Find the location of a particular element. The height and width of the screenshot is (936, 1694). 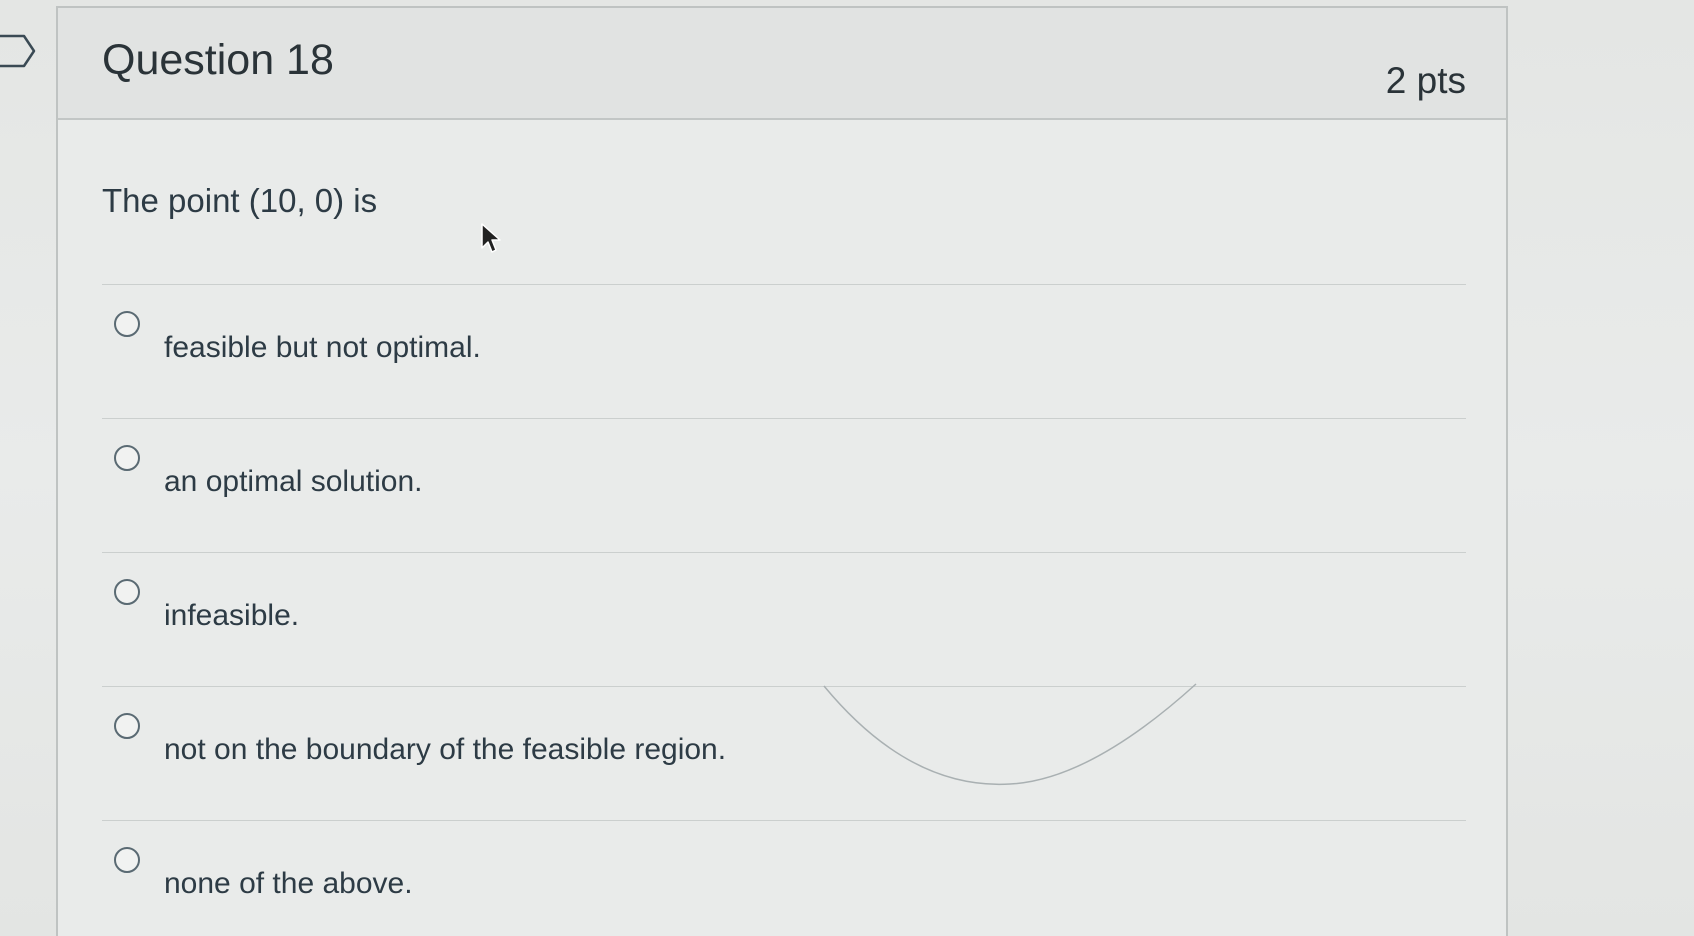

answer-label: an optimal solution. is located at coordinates (293, 482).